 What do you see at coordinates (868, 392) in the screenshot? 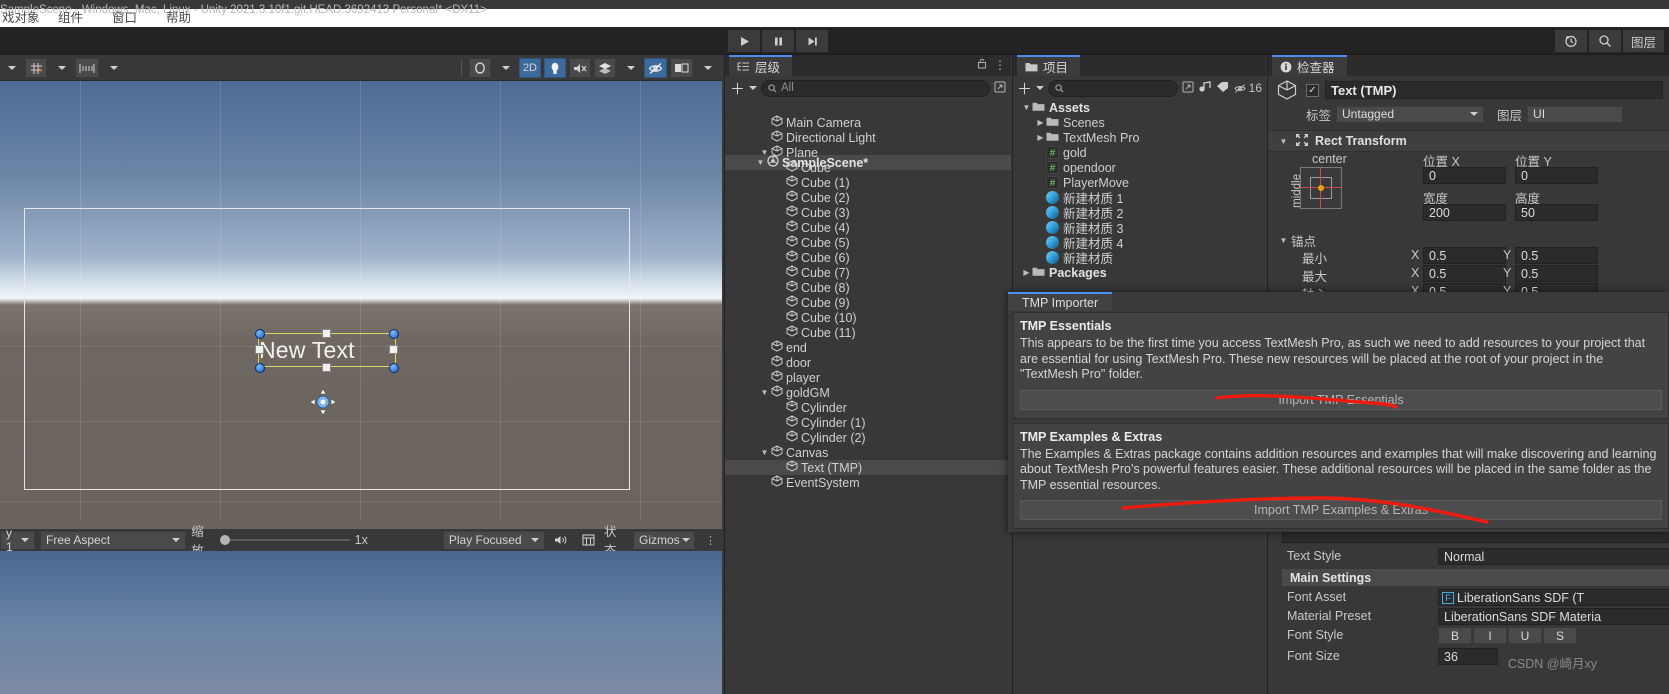
I see `hierarchy-item-goldgm: ▼ goldGM` at bounding box center [868, 392].